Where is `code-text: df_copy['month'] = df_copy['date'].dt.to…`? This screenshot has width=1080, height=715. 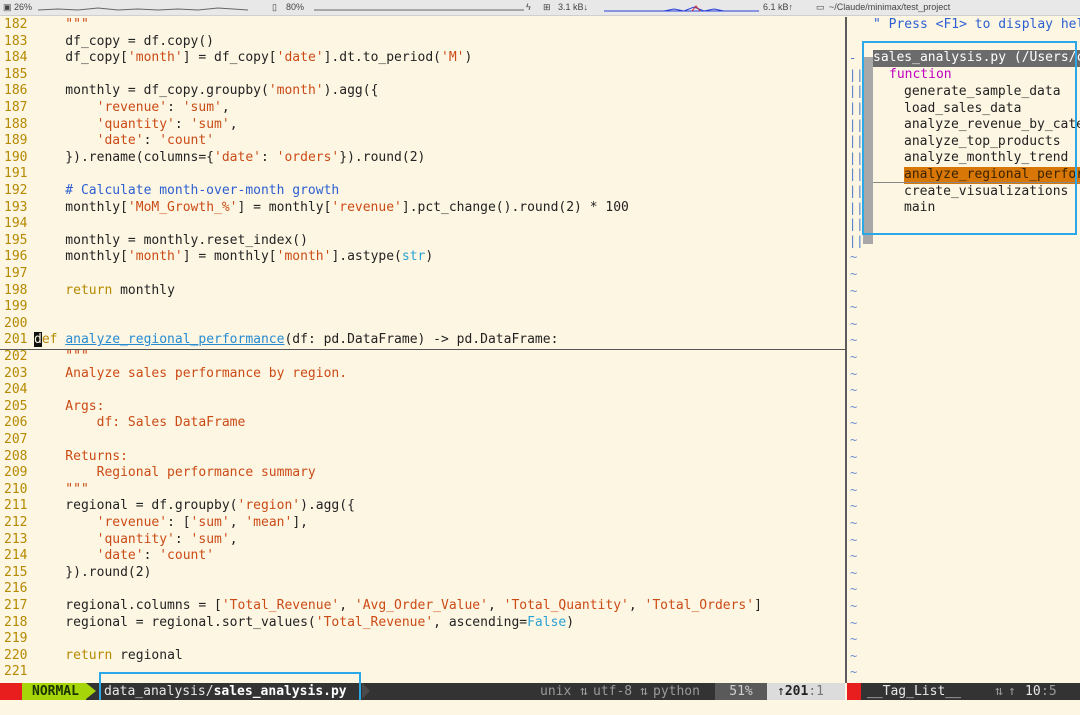 code-text: df_copy['month'] = df_copy['date'].dt.to… is located at coordinates (253, 58).